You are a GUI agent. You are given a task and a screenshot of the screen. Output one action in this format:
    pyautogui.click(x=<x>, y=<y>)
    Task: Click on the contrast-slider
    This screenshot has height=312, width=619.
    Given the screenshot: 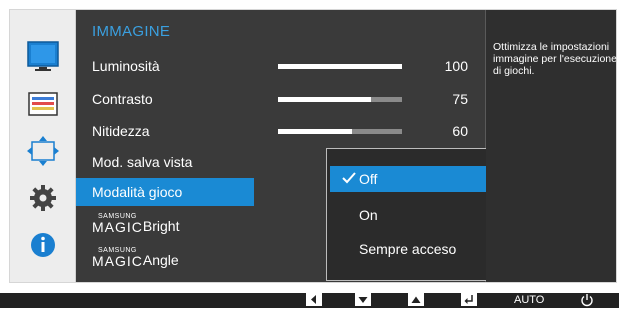 What is the action you would take?
    pyautogui.click(x=340, y=99)
    